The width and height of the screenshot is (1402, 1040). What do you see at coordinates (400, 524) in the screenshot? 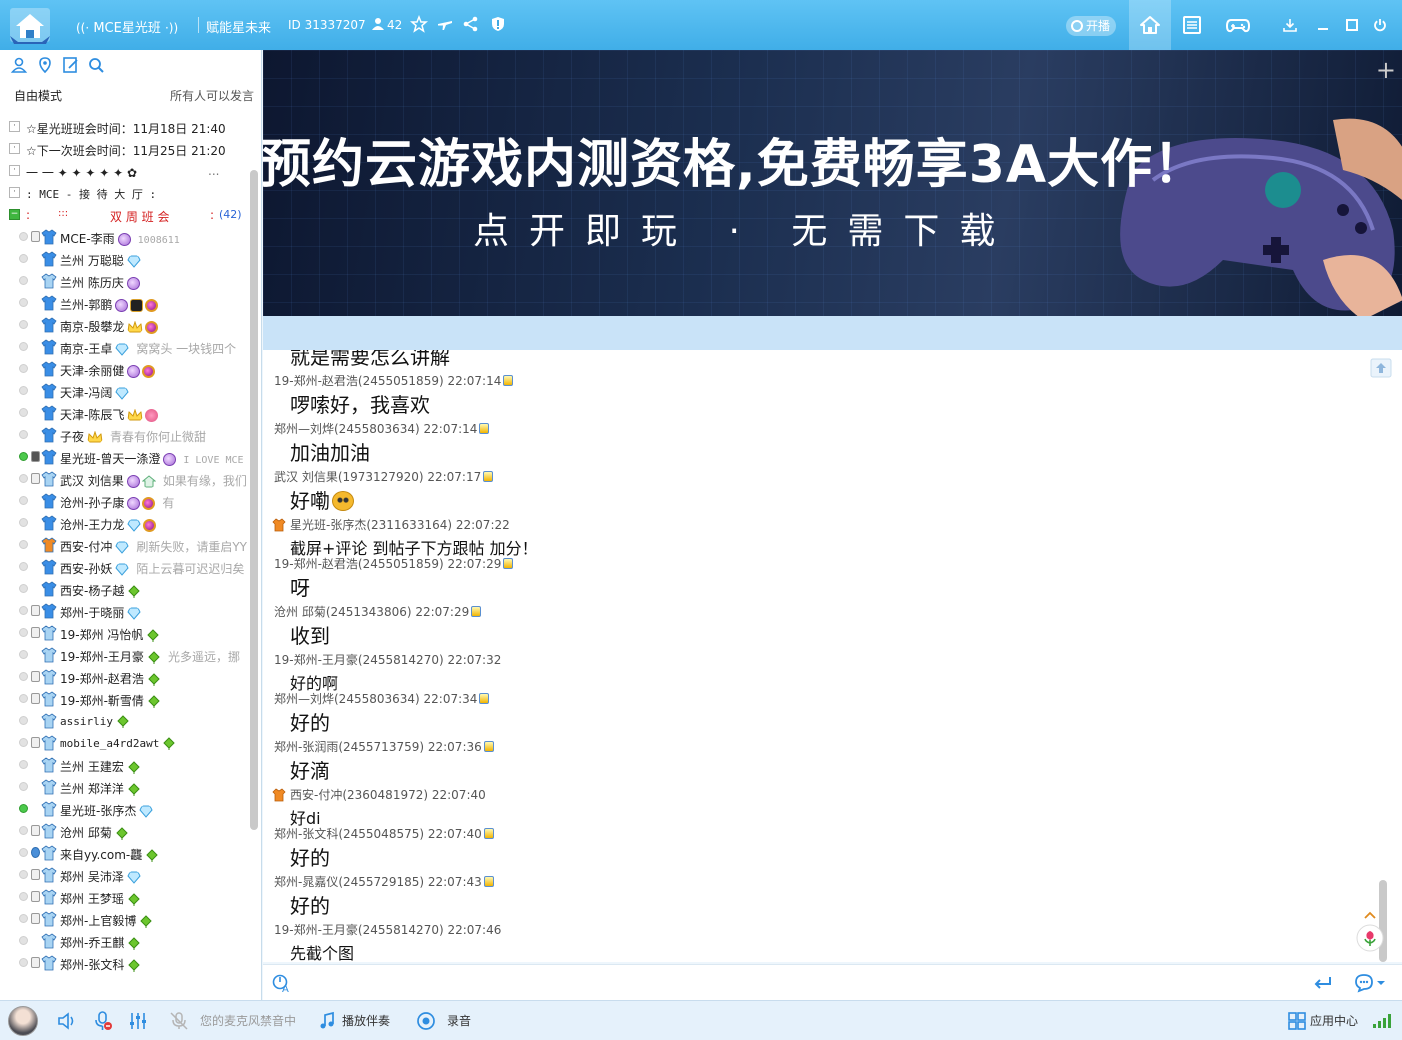
I see `chat-message-header: 星光班-张序杰(2311633164) 22:07:22` at bounding box center [400, 524].